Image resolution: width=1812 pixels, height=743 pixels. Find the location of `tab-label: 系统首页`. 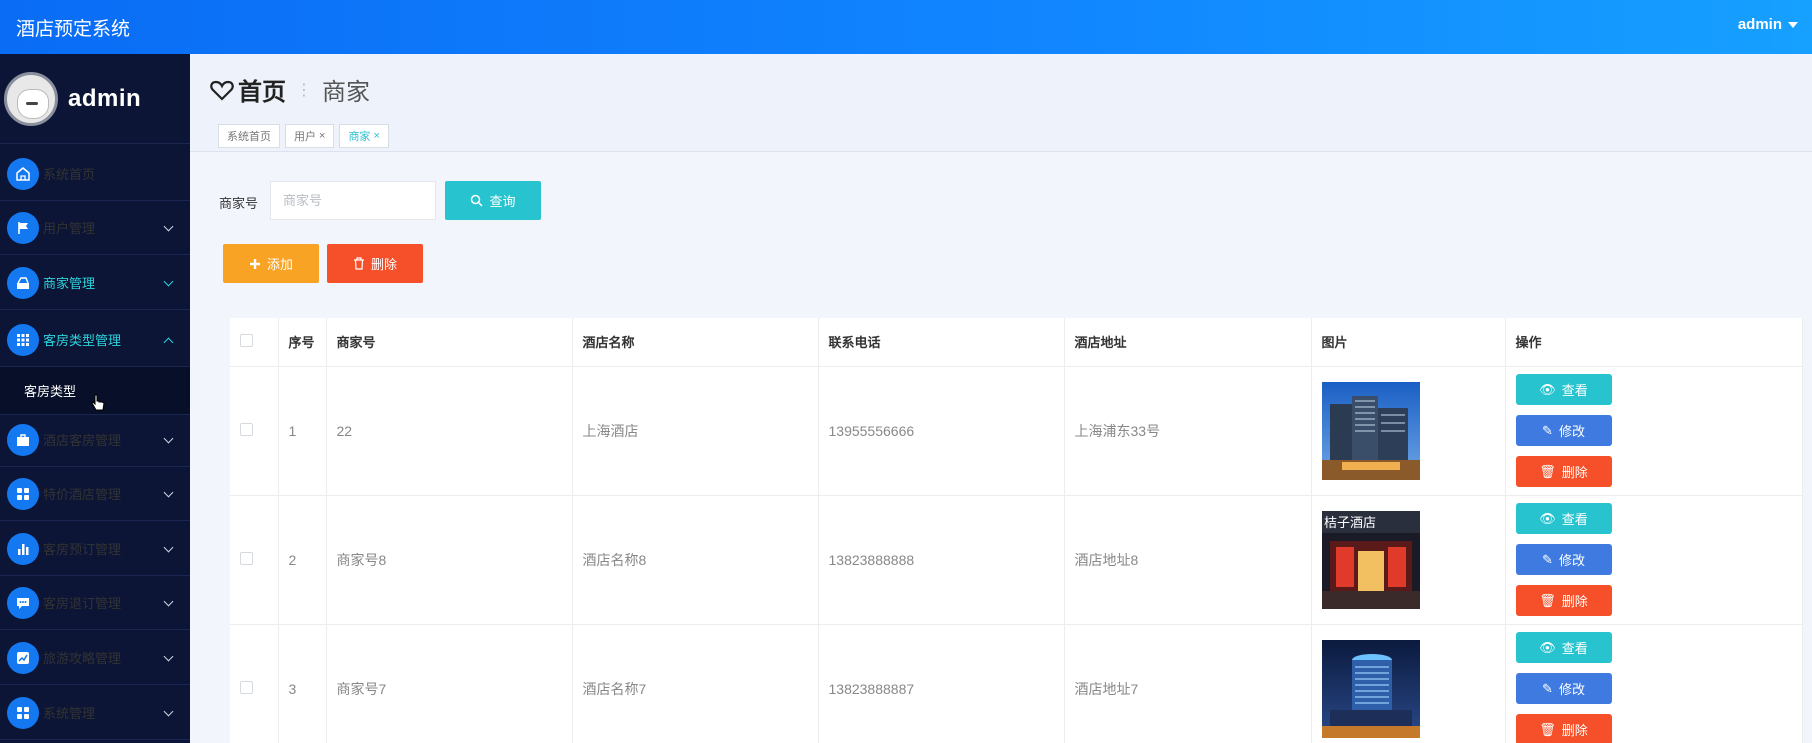

tab-label: 系统首页 is located at coordinates (249, 137).